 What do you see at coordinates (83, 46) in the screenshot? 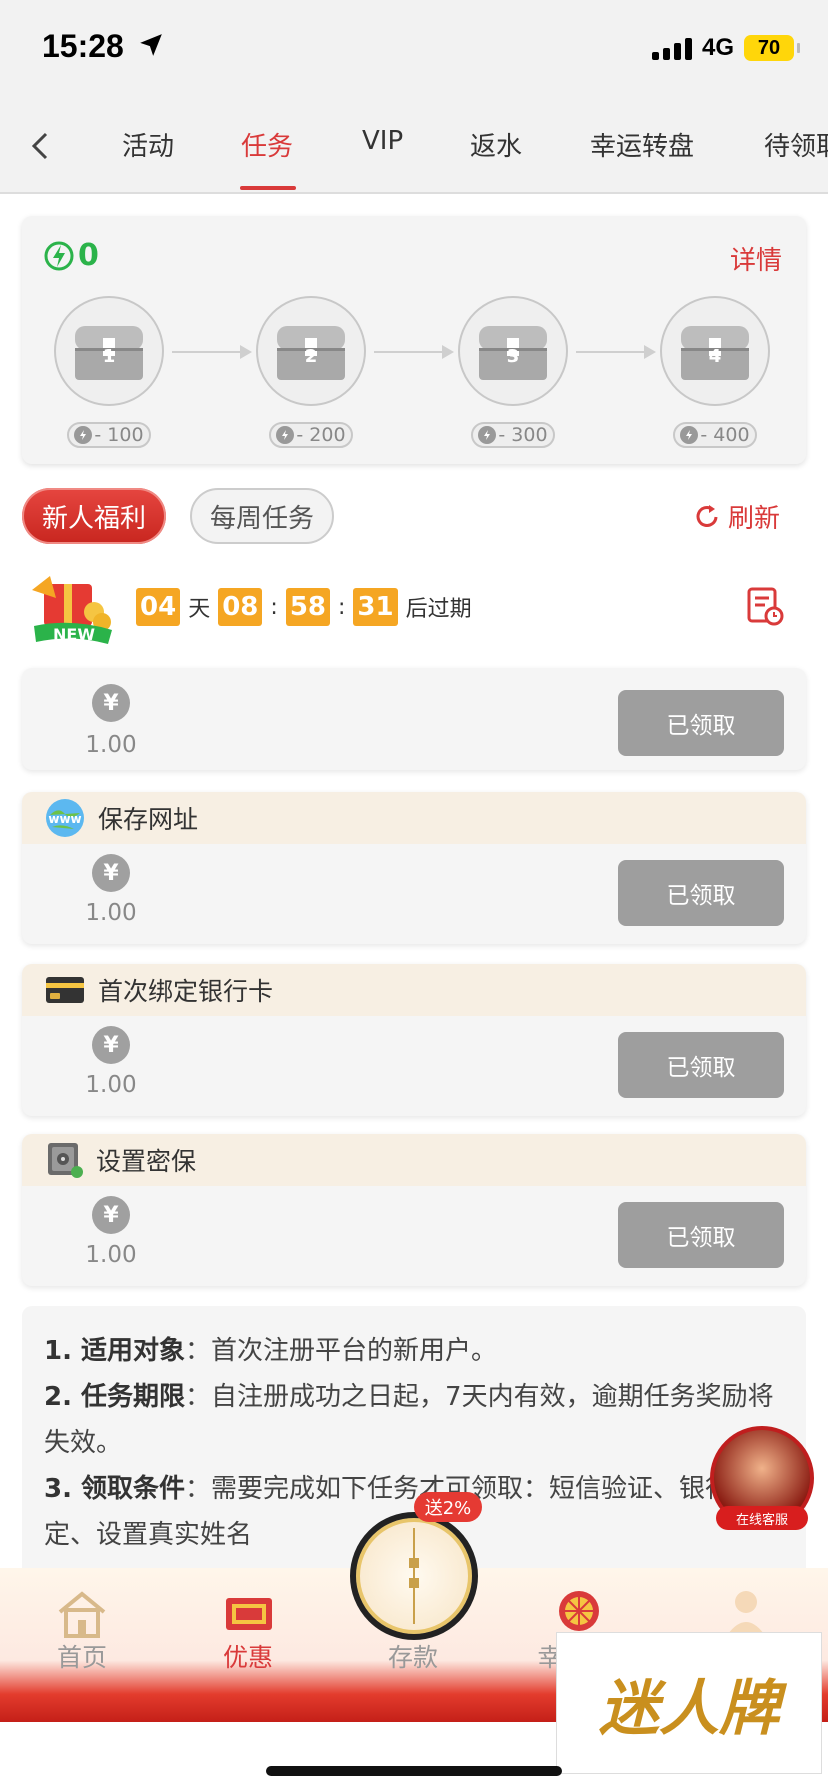
I see `status-time: 15:28` at bounding box center [83, 46].